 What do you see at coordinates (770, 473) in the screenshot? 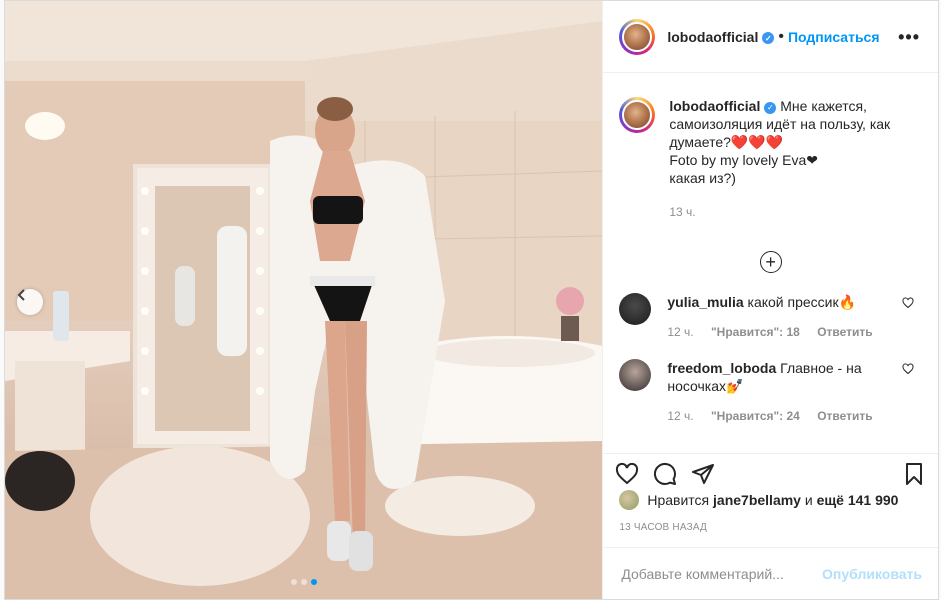
I see `post-action-bar` at bounding box center [770, 473].